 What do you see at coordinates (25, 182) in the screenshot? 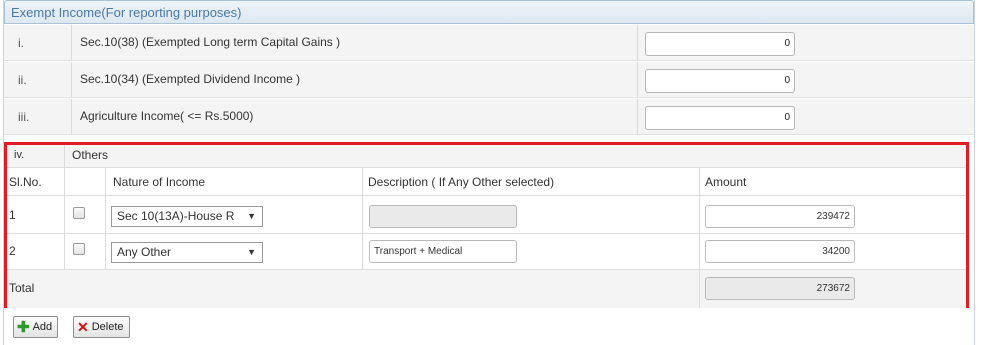
I see `column-header-slno: Sl.No.` at bounding box center [25, 182].